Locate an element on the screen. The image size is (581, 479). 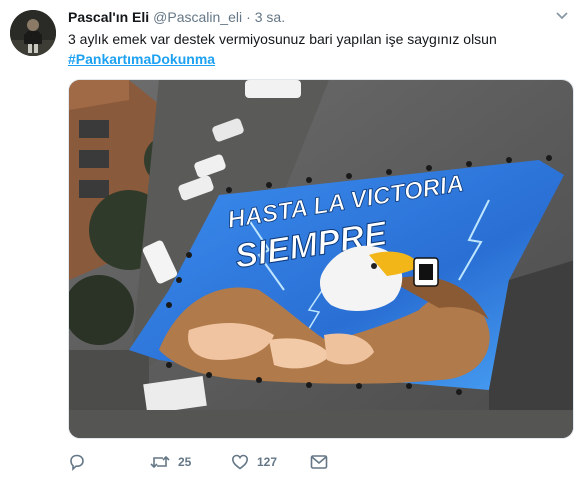
reply-icon is located at coordinates (77, 462).